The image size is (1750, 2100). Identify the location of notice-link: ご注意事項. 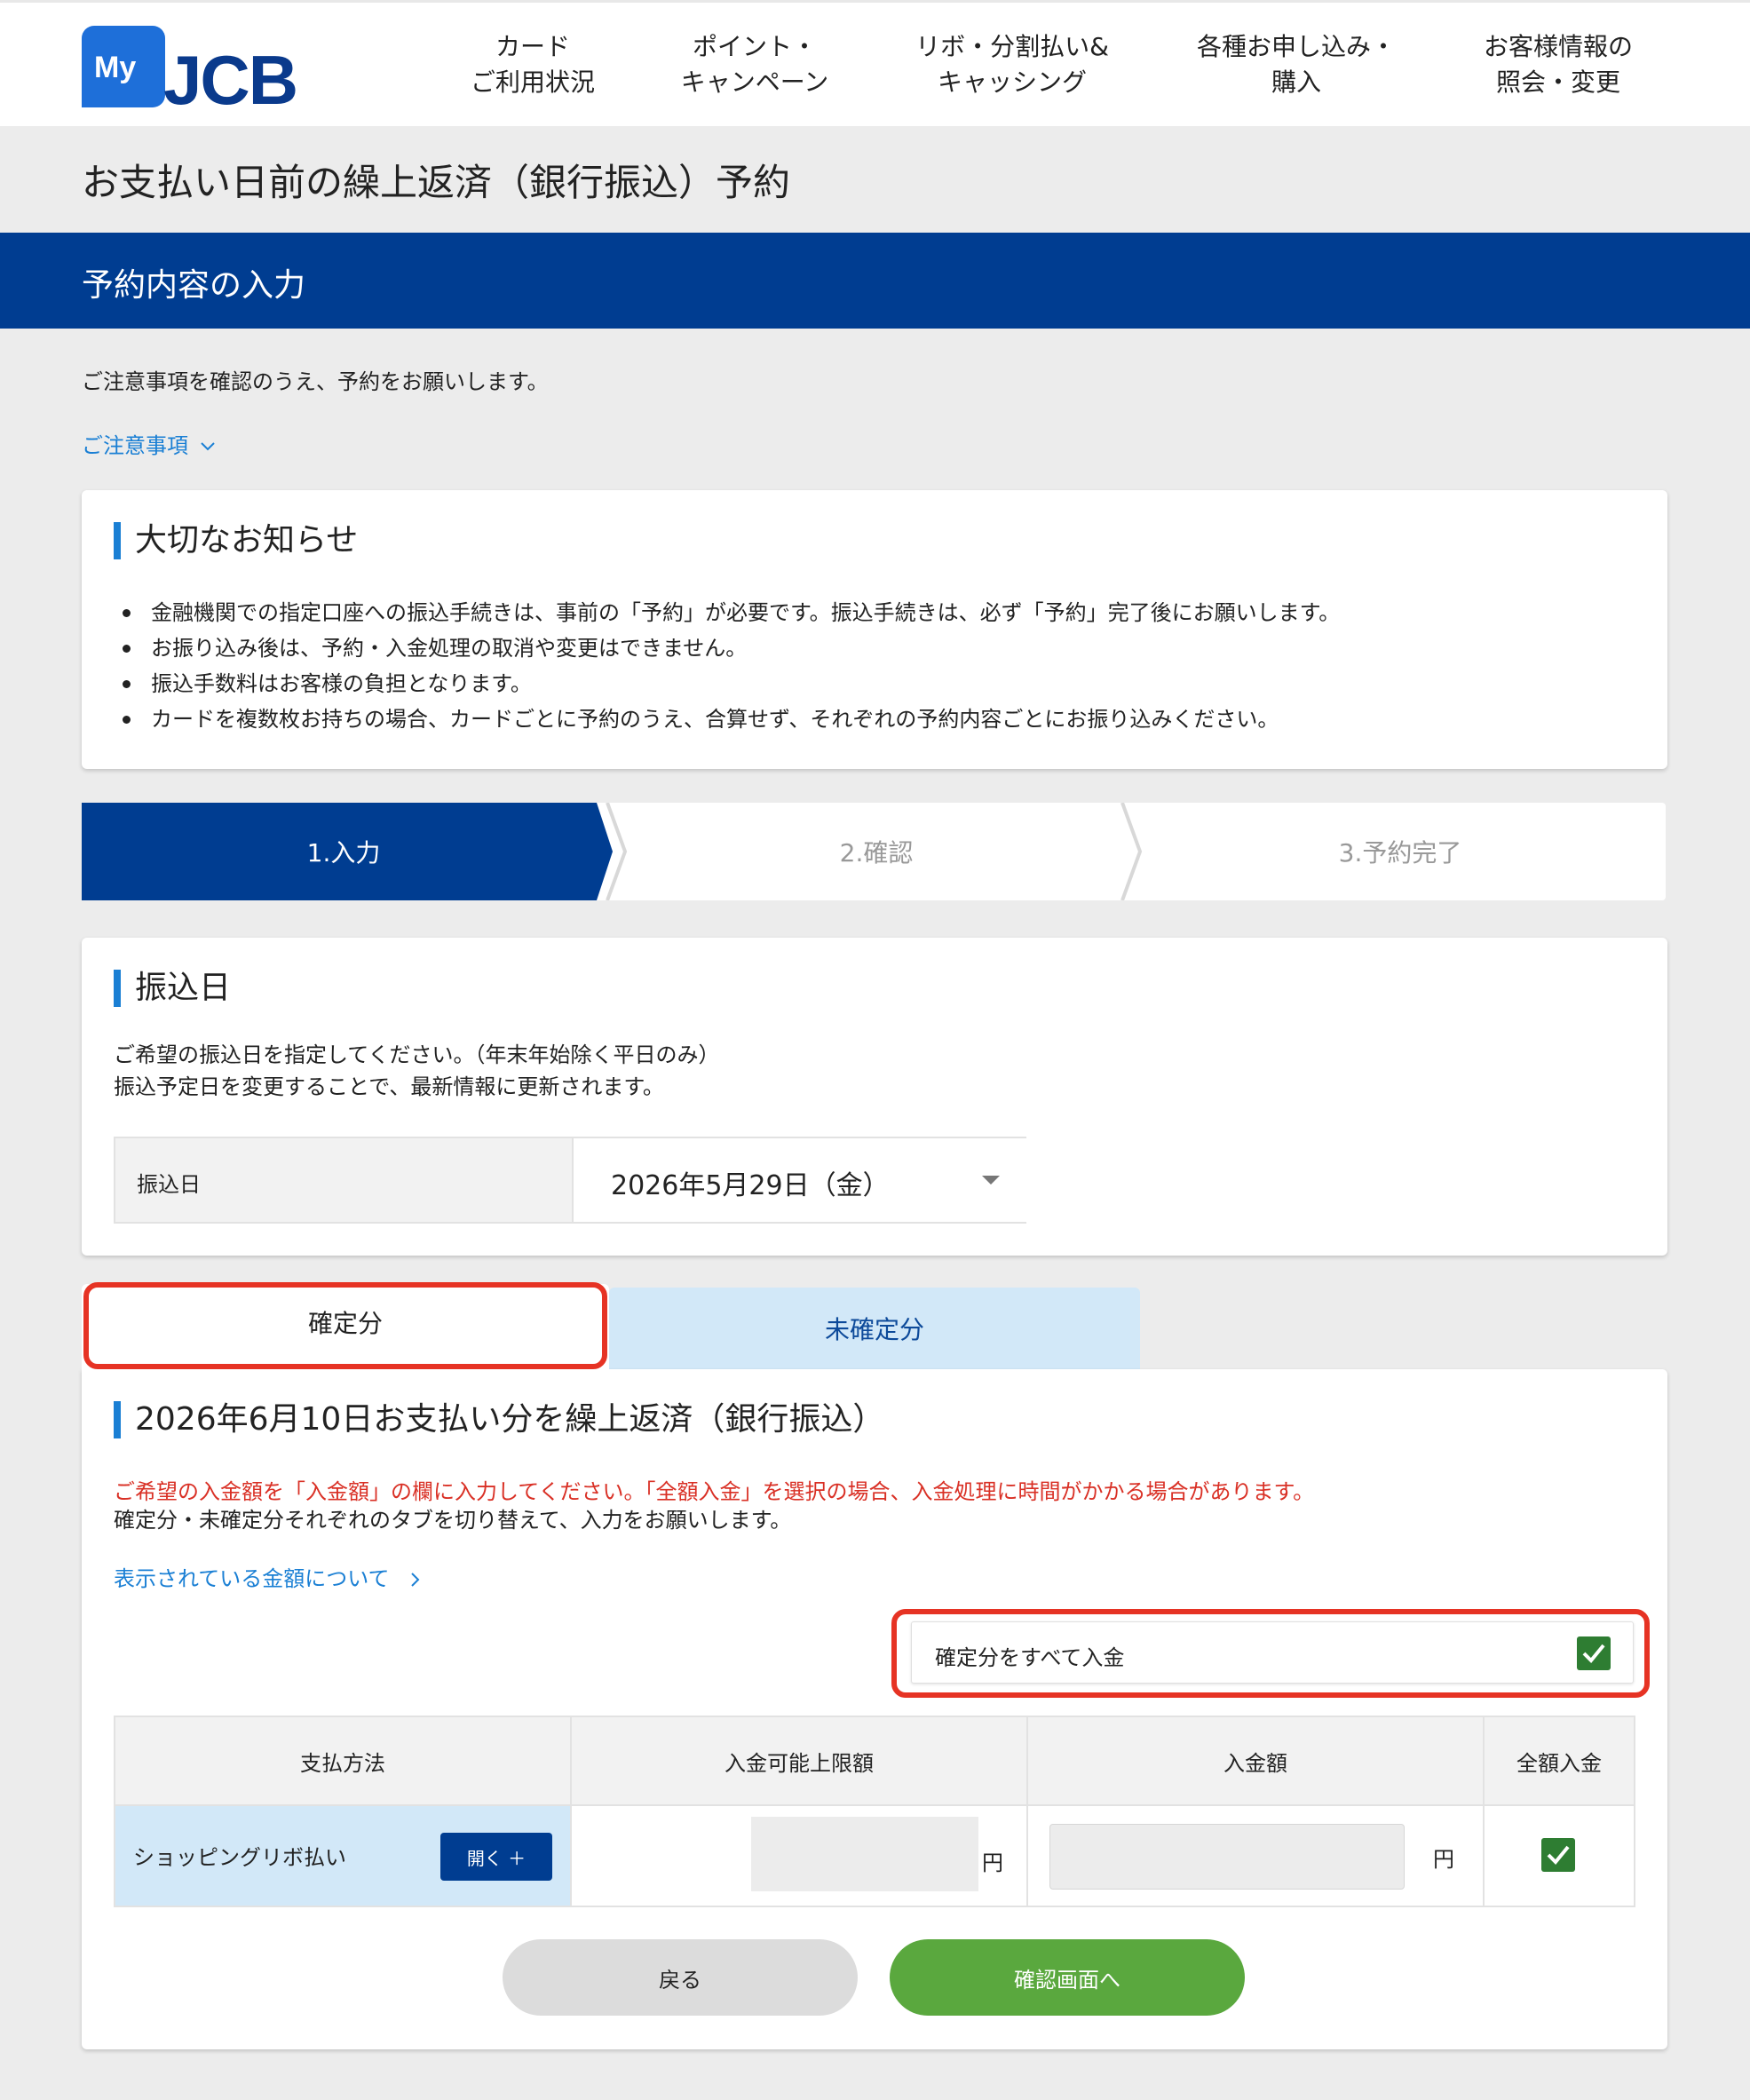
(149, 443).